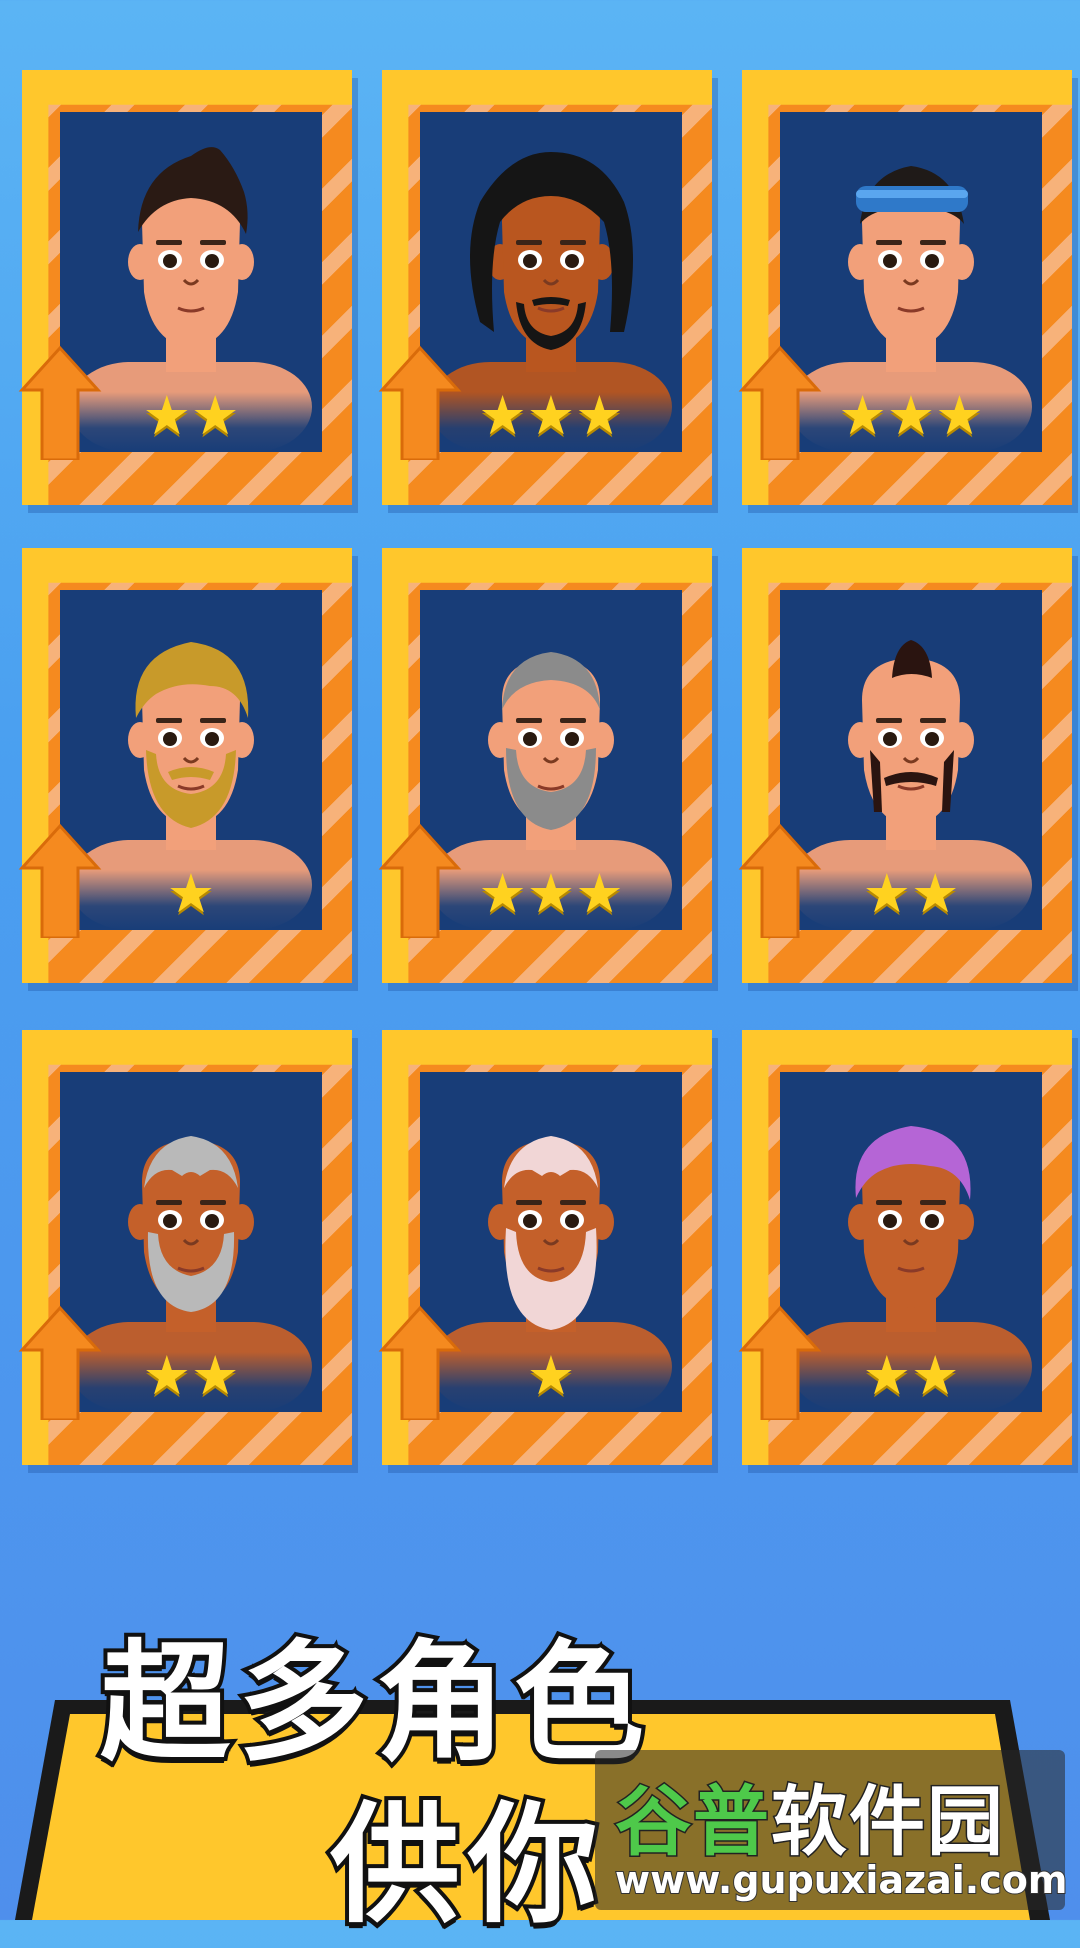 The width and height of the screenshot is (1080, 1948). Describe the element at coordinates (887, 1822) in the screenshot. I see `watermark-brand-white: 软件园` at that location.